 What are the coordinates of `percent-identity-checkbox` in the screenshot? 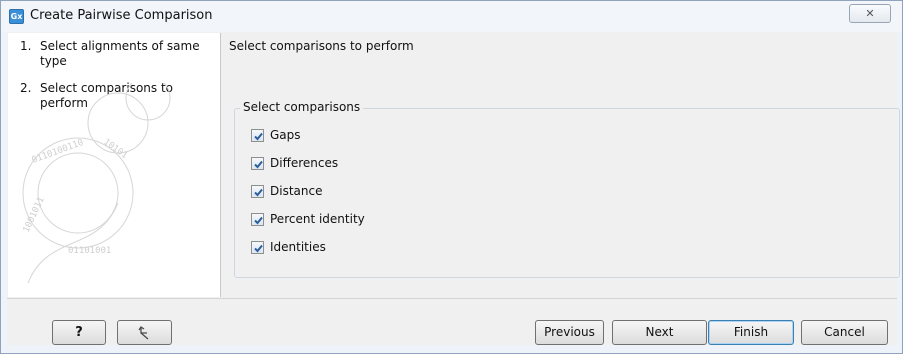 It's located at (257, 219).